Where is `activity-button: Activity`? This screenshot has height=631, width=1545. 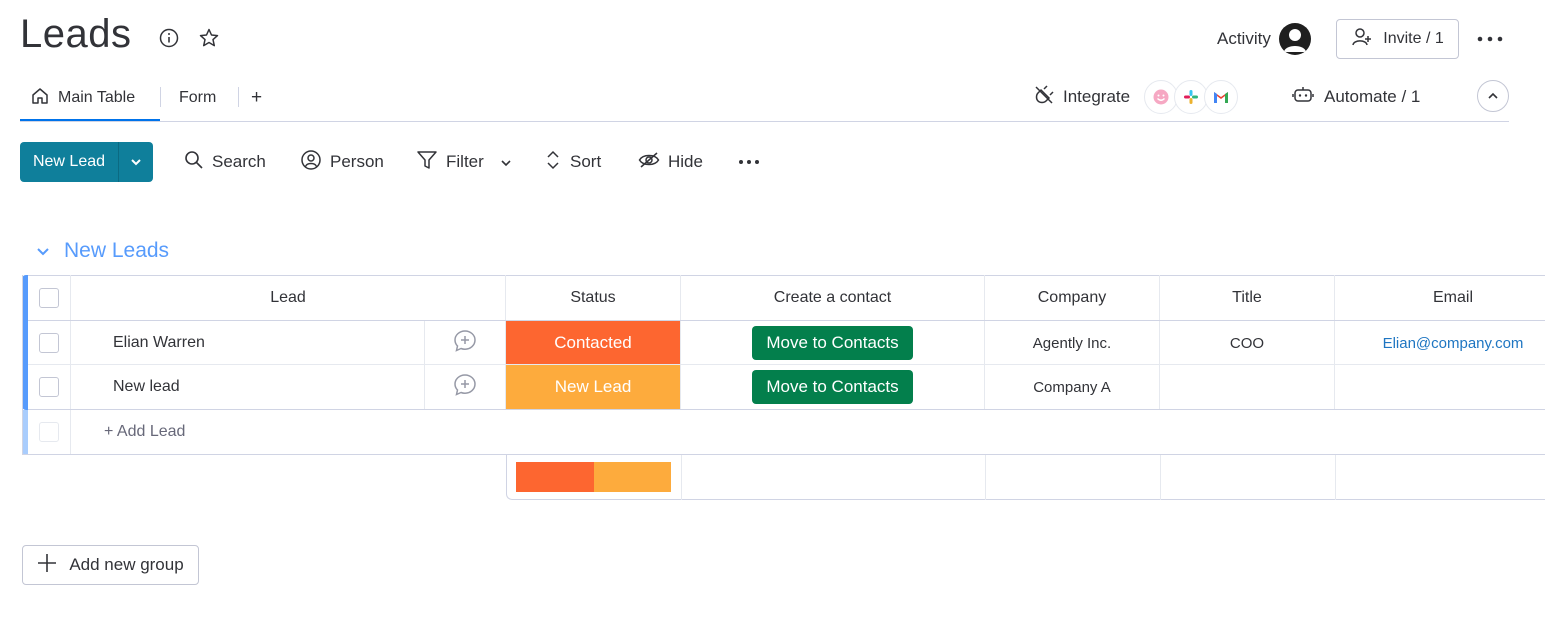
activity-button: Activity is located at coordinates (1264, 39).